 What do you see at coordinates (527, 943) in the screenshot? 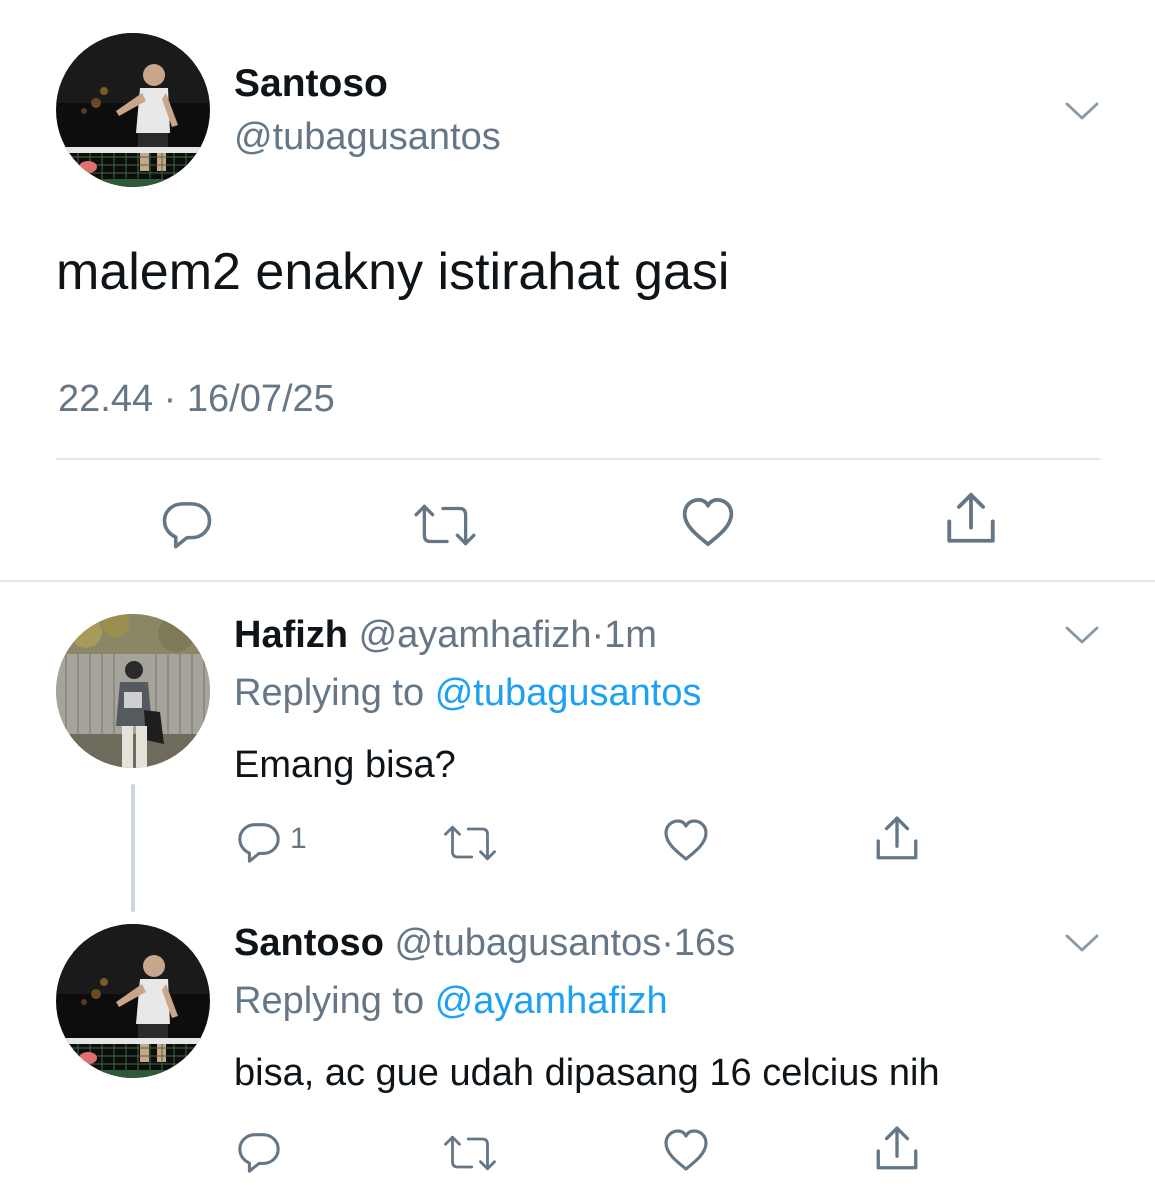
I see `reply-author-handle: @tubagusantos` at bounding box center [527, 943].